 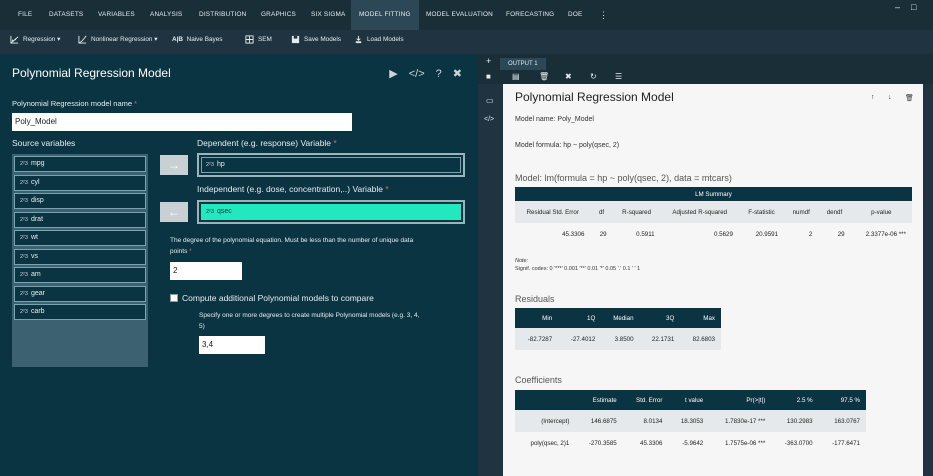 What do you see at coordinates (490, 100) in the screenshot?
I see `window-icon: ▭` at bounding box center [490, 100].